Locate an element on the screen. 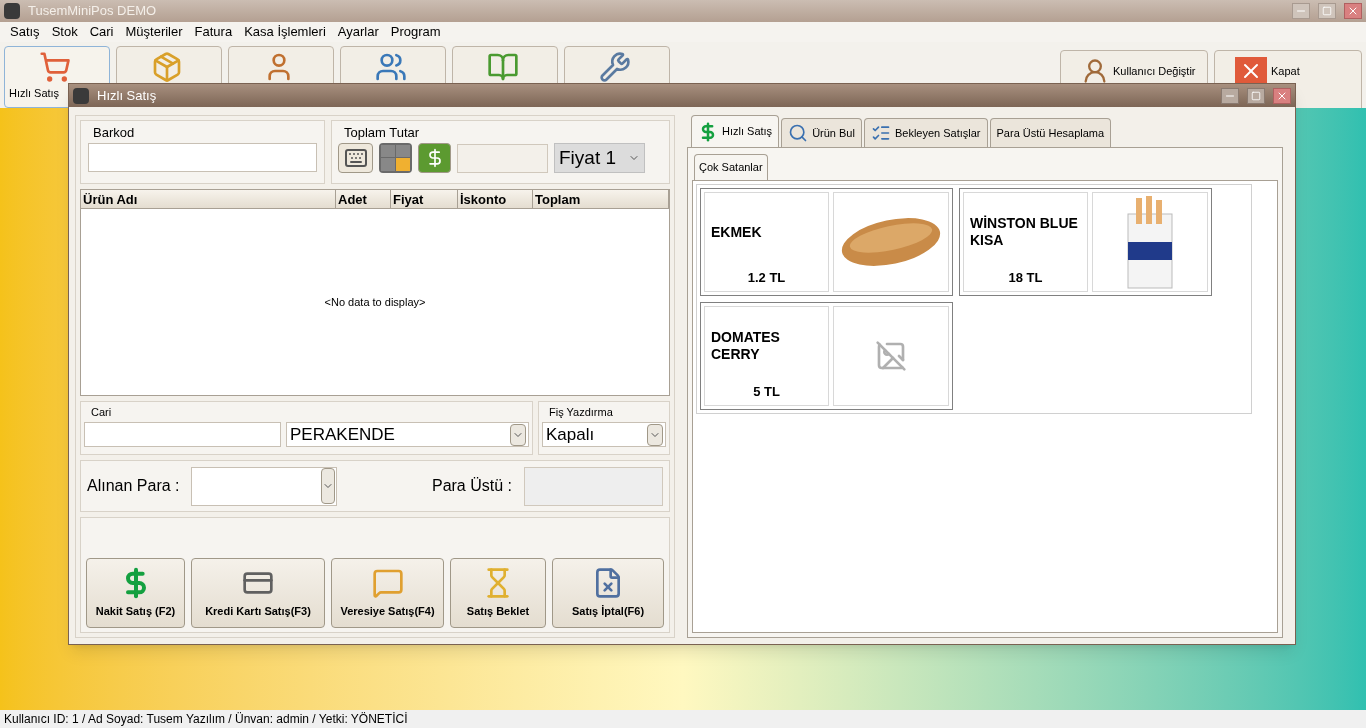  product-tile: DOMATES CERRY 5 TL is located at coordinates (826, 356).